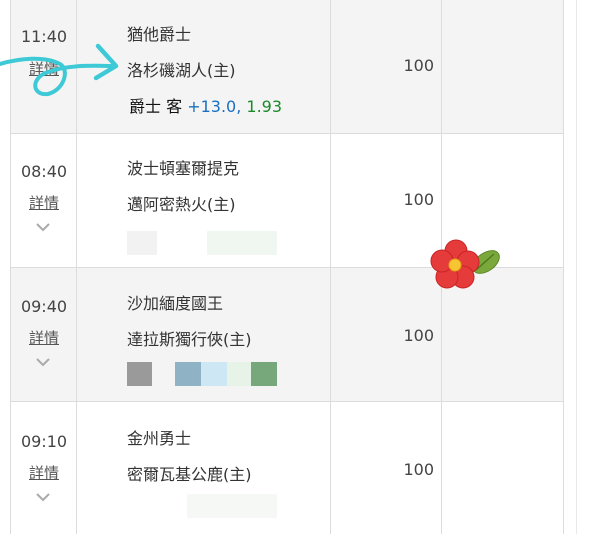  I want to click on home-team: 密爾瓦基公鹿(主), so click(189, 474).